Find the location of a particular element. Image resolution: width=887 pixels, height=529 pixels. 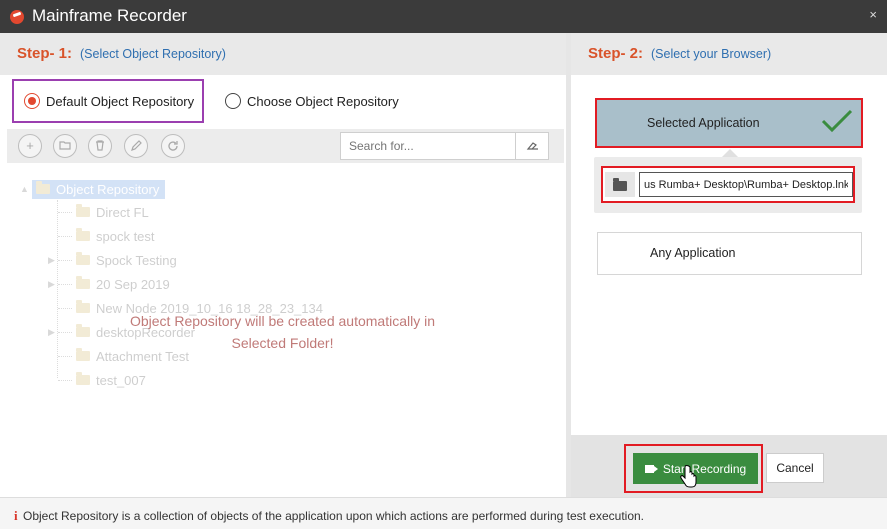

hand-cursor-icon is located at coordinates (688, 476).